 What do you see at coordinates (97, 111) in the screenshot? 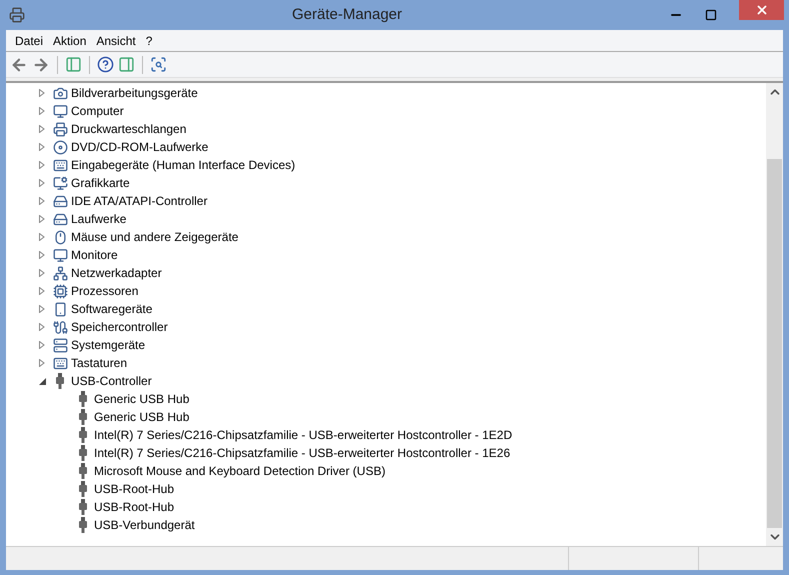
I see `tree-item: Computer` at bounding box center [97, 111].